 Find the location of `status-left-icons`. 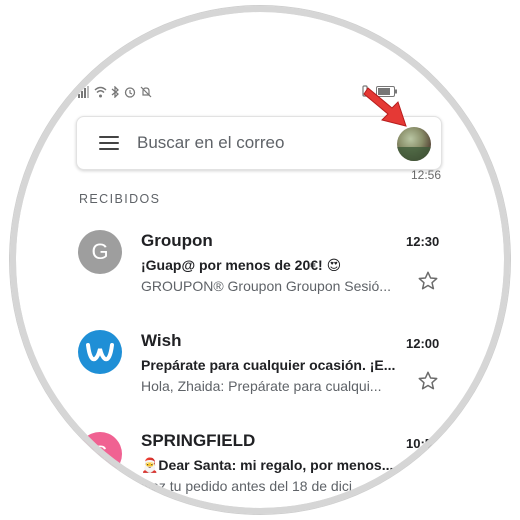

status-left-icons is located at coordinates (115, 92).